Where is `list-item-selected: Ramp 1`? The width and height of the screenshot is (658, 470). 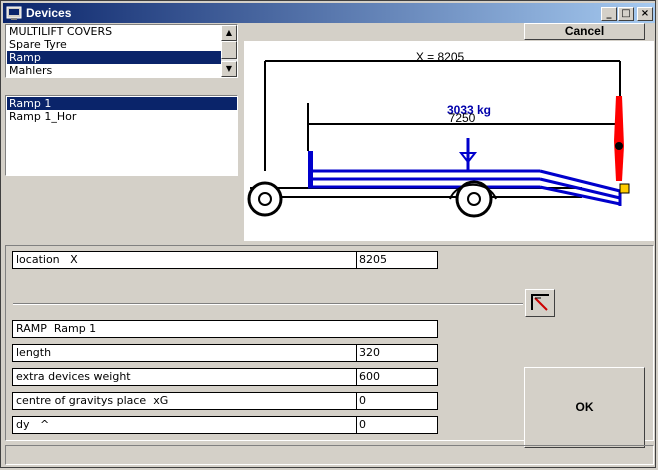 list-item-selected: Ramp 1 is located at coordinates (122, 103).